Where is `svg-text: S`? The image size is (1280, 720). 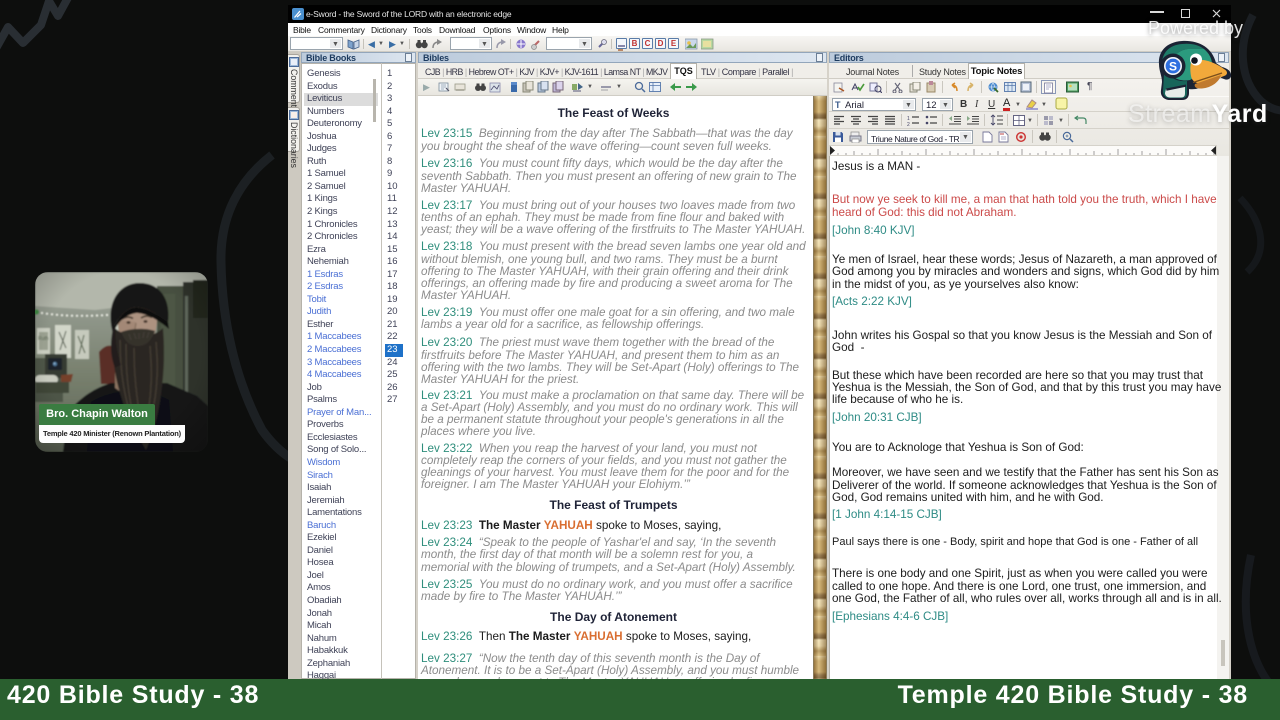
svg-text: S is located at coordinates (1173, 67).